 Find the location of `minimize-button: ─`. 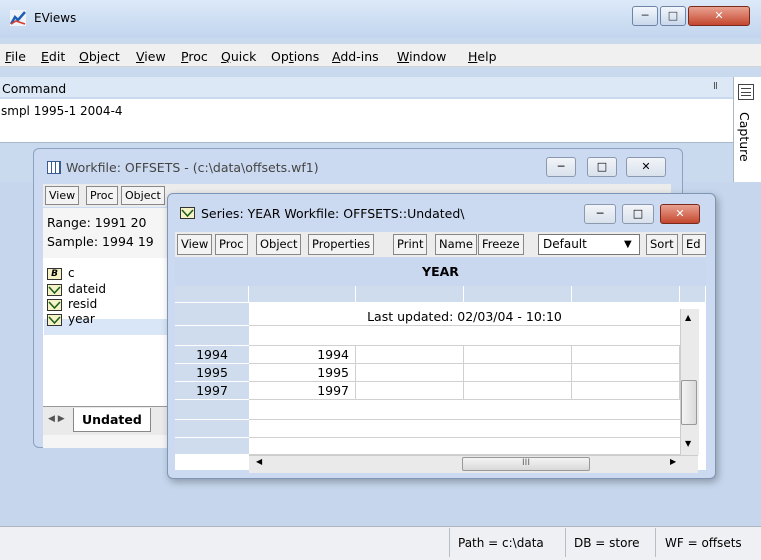

minimize-button: ─ is located at coordinates (645, 16).